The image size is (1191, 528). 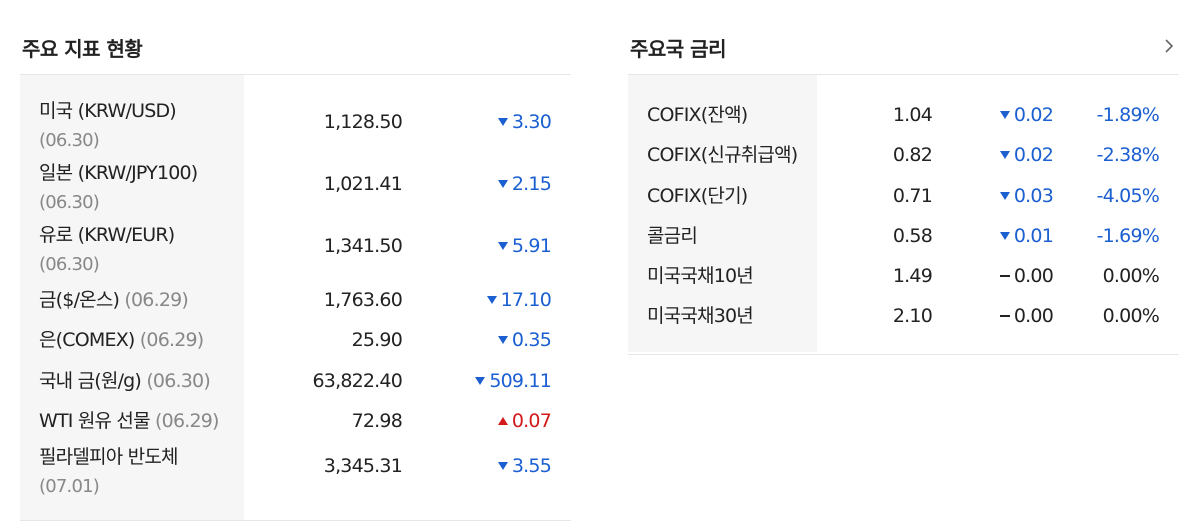 What do you see at coordinates (295, 421) in the screenshot?
I see `indicator-row-wti: WTI 원유 선물 (06.29) 72.98 0.07` at bounding box center [295, 421].